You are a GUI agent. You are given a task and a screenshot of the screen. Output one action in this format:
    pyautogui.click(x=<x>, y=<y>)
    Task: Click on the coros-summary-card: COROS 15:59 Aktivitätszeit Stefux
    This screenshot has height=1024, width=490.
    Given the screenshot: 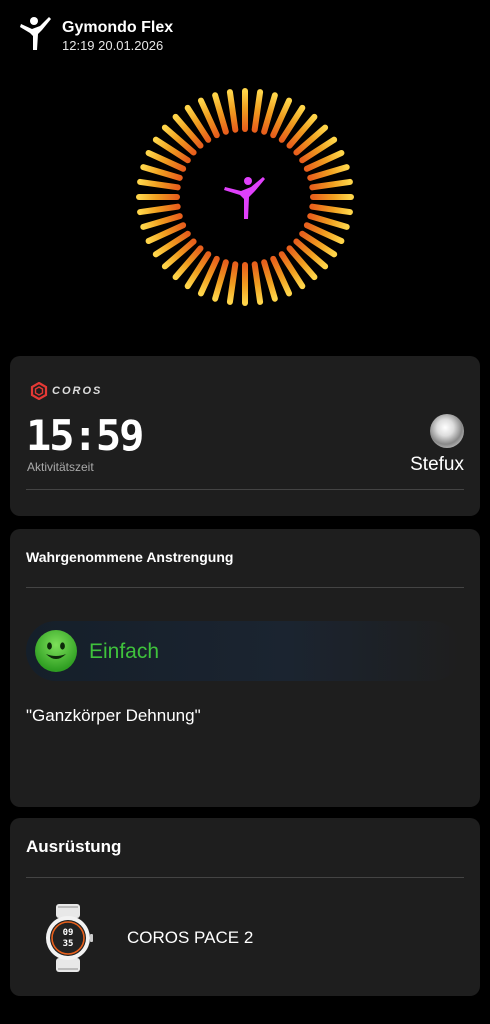 What is the action you would take?
    pyautogui.click(x=245, y=436)
    